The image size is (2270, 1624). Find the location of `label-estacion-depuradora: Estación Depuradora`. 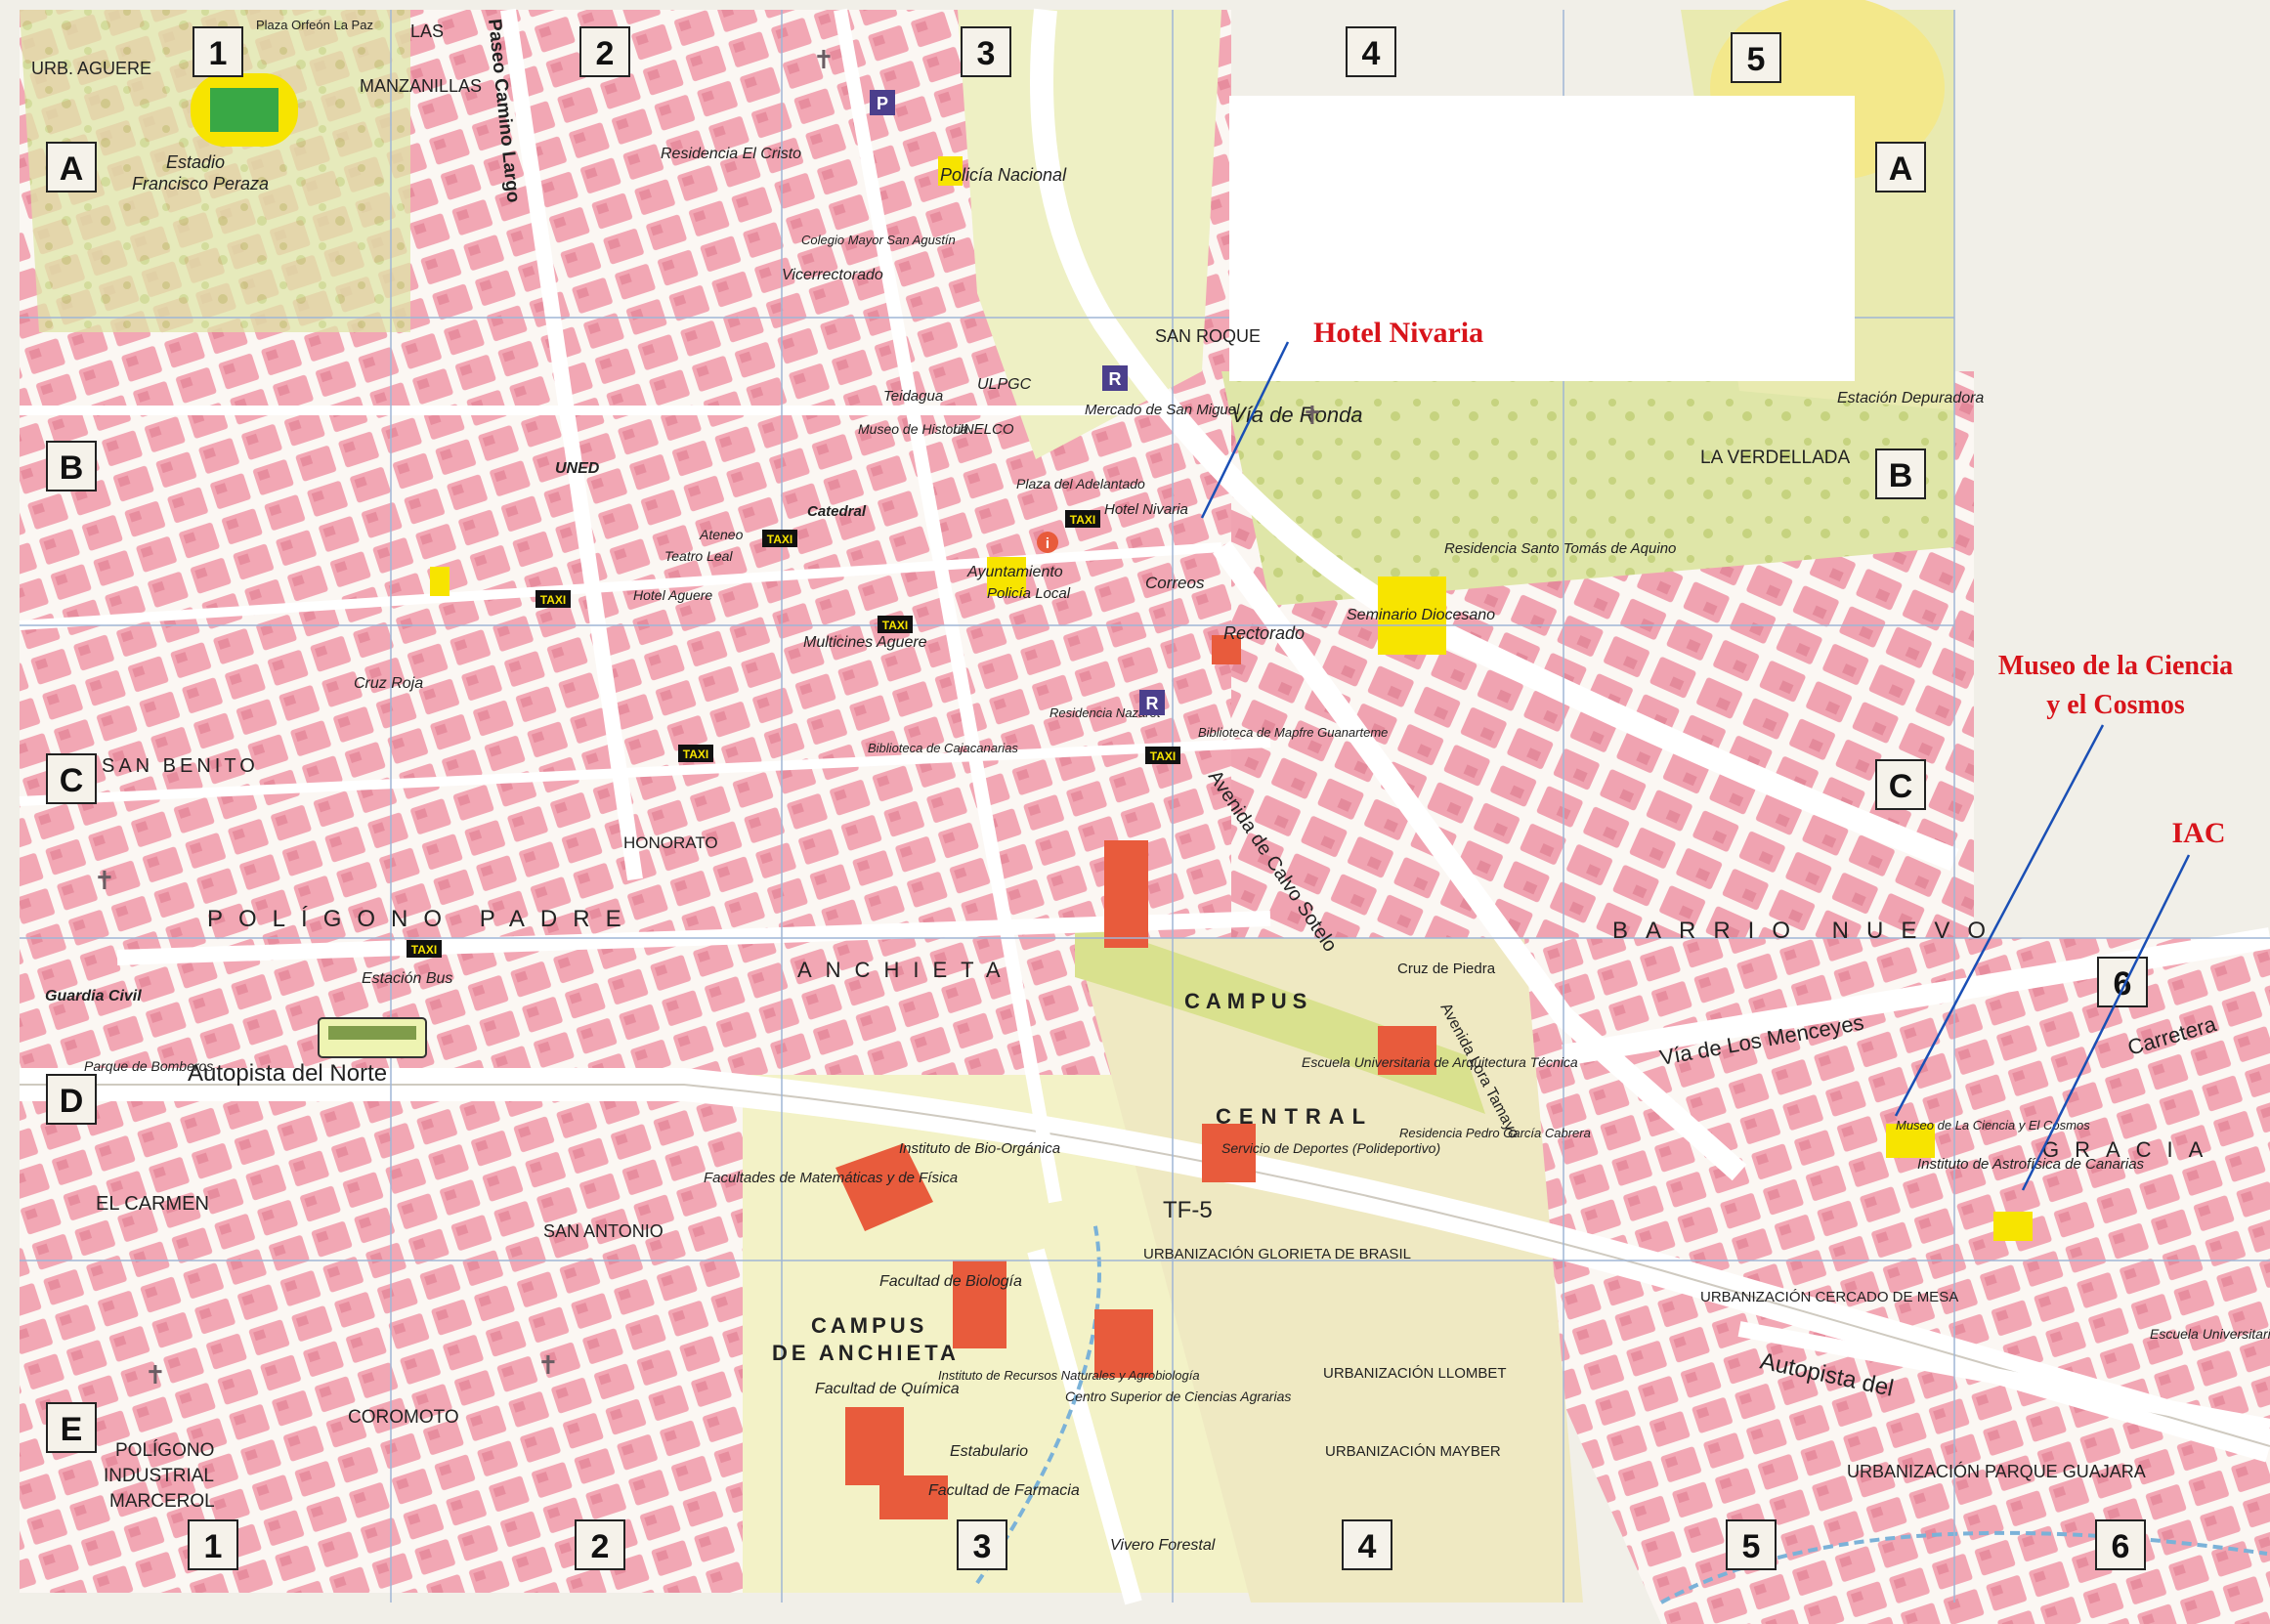

label-estacion-depuradora: Estación Depuradora is located at coordinates (1910, 398).